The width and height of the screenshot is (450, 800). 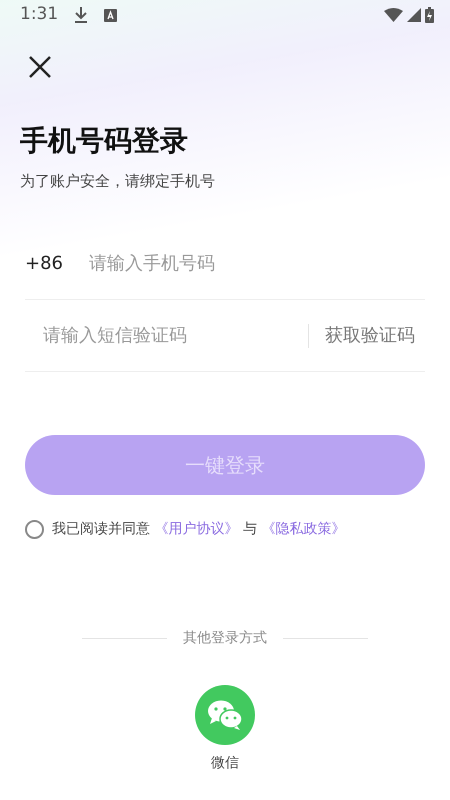 What do you see at coordinates (44, 264) in the screenshot?
I see `country-code: +86` at bounding box center [44, 264].